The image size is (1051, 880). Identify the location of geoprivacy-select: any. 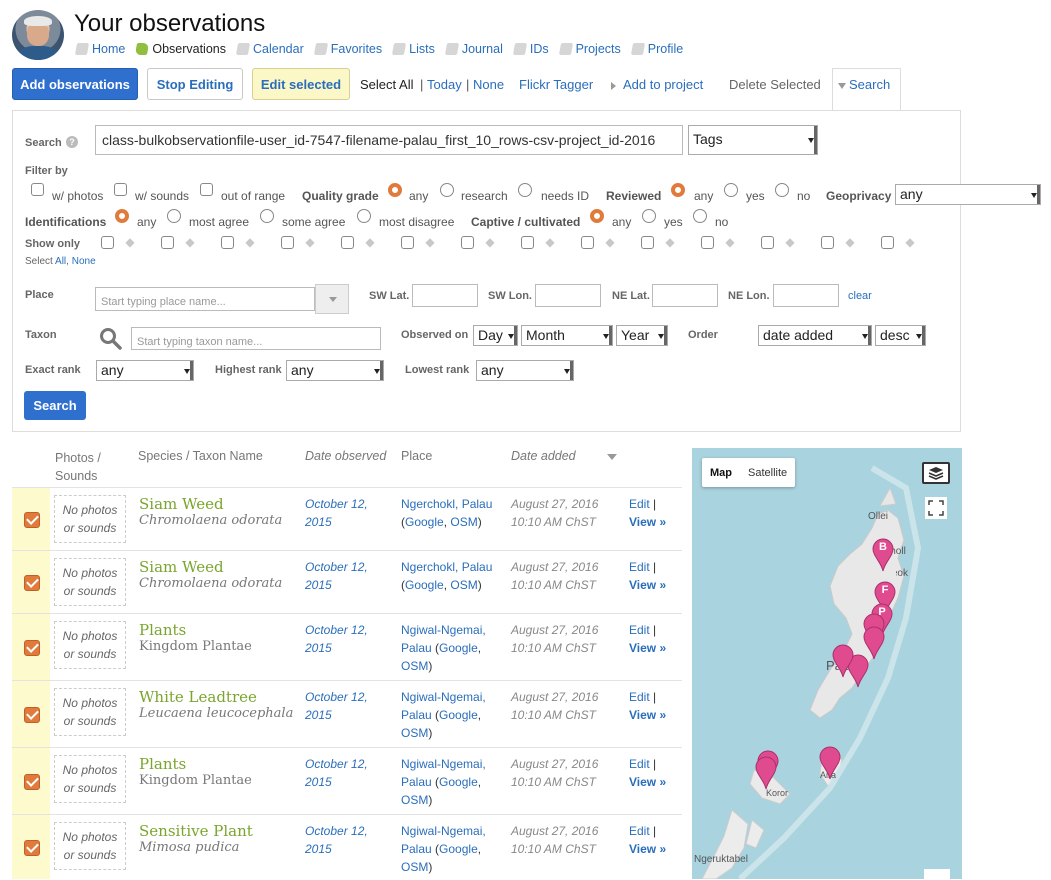
(968, 194).